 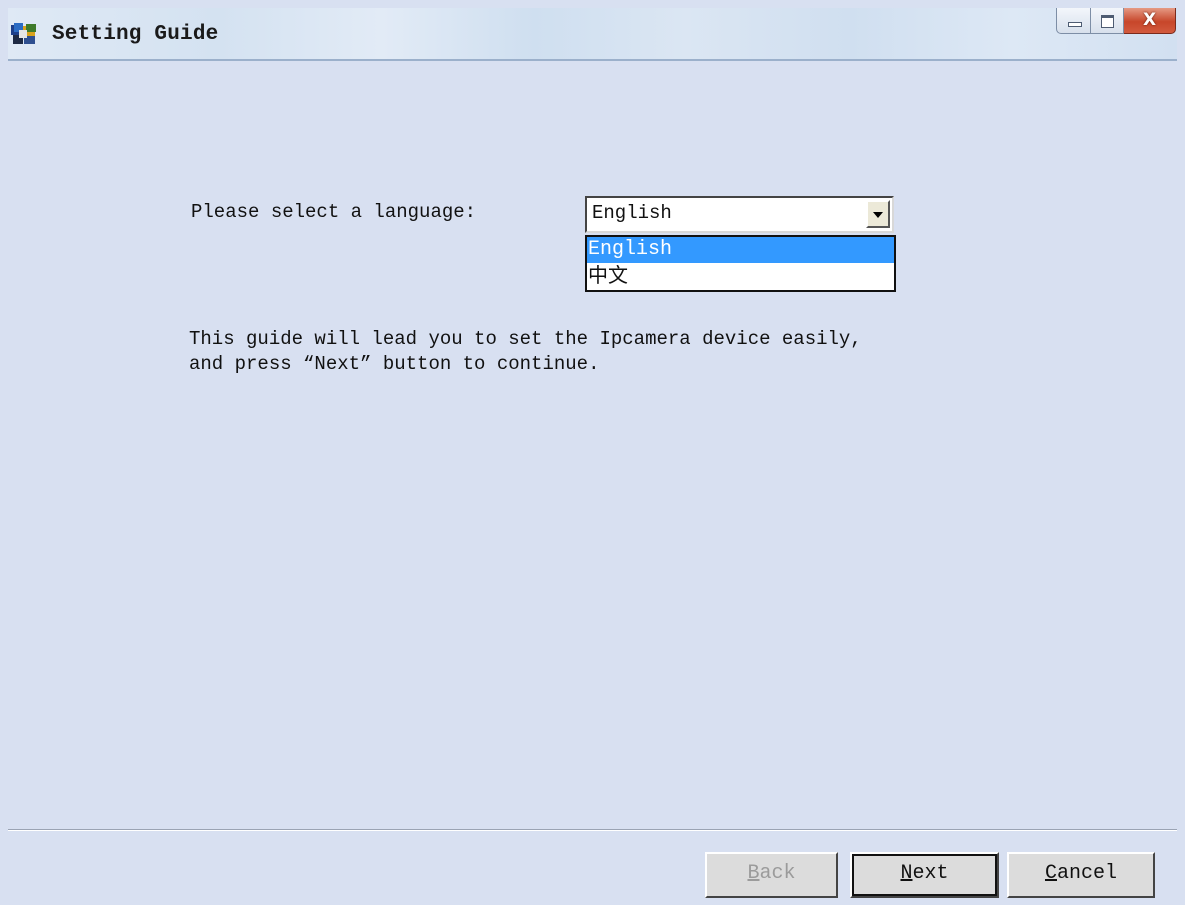 I want to click on maximize-button, so click(x=1107, y=21).